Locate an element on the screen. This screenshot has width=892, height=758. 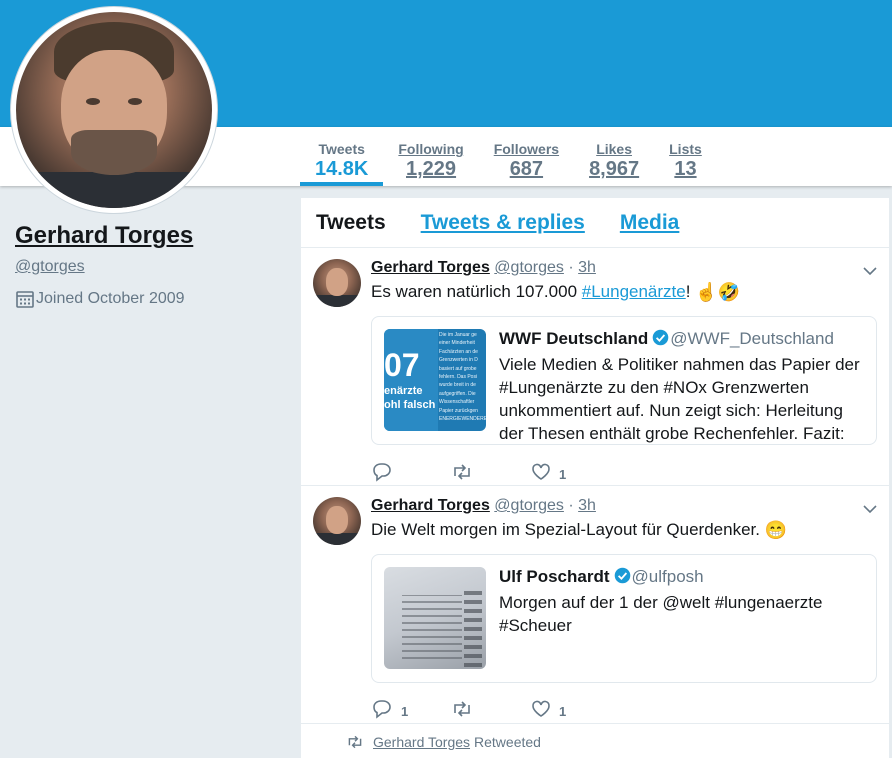
thumb-line: ohl falsch is located at coordinates (410, 405).